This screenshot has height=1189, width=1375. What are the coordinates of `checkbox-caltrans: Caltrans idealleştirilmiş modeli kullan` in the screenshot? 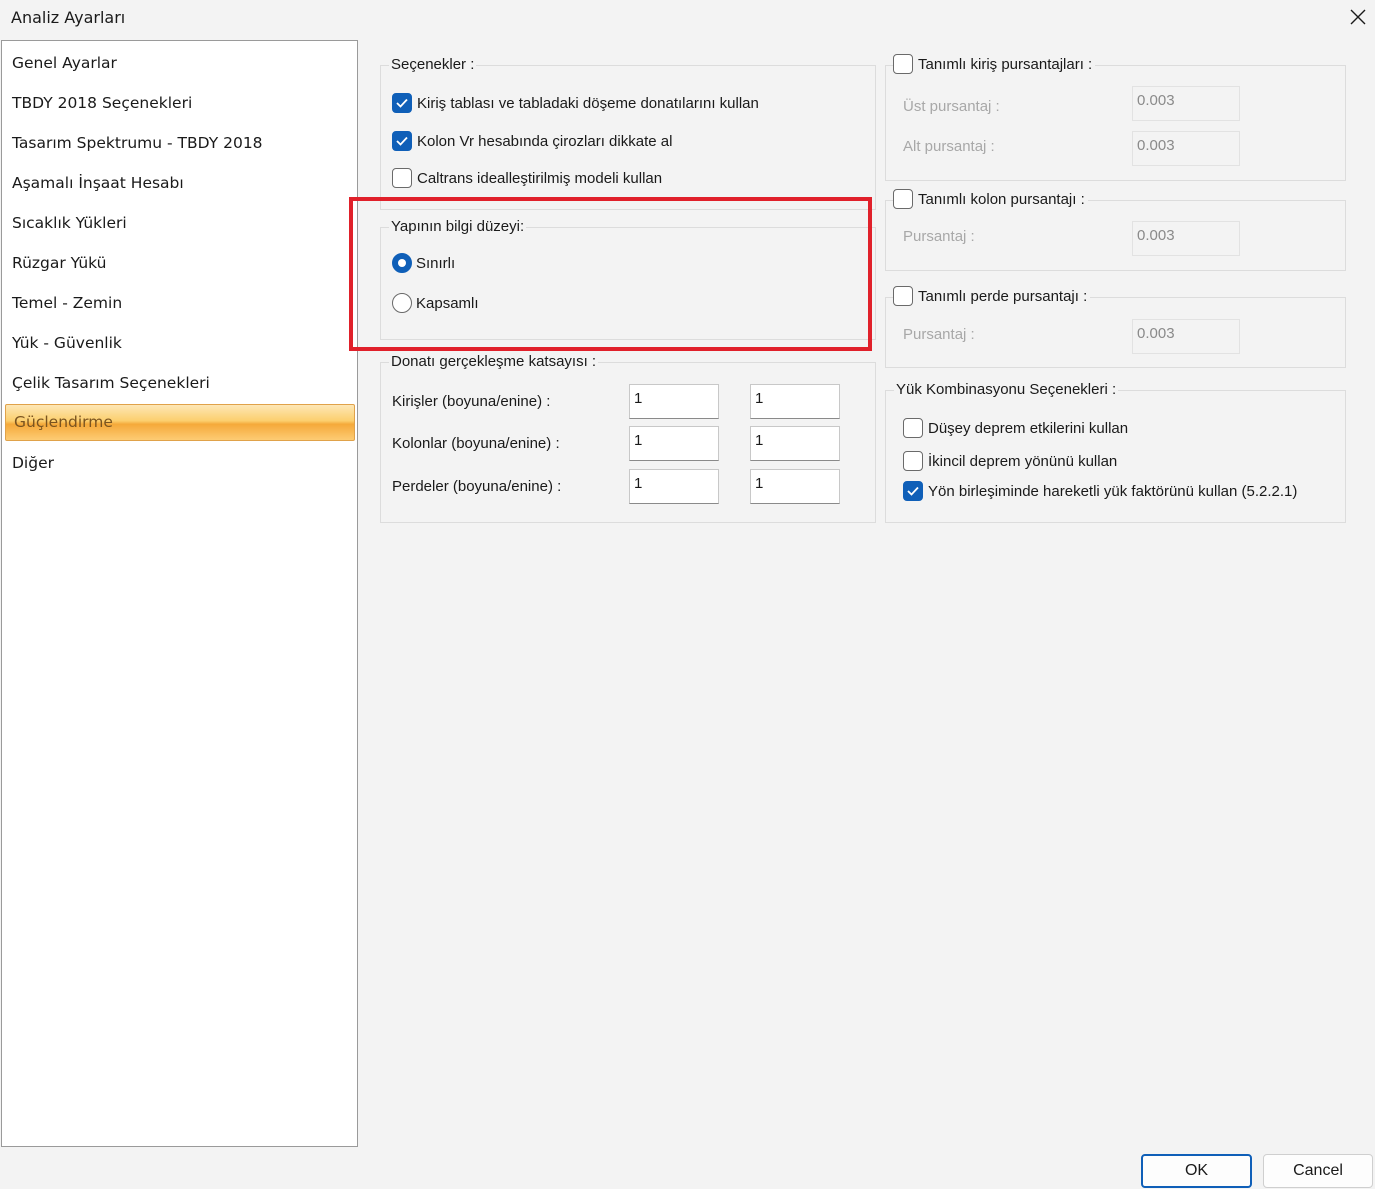 It's located at (527, 178).